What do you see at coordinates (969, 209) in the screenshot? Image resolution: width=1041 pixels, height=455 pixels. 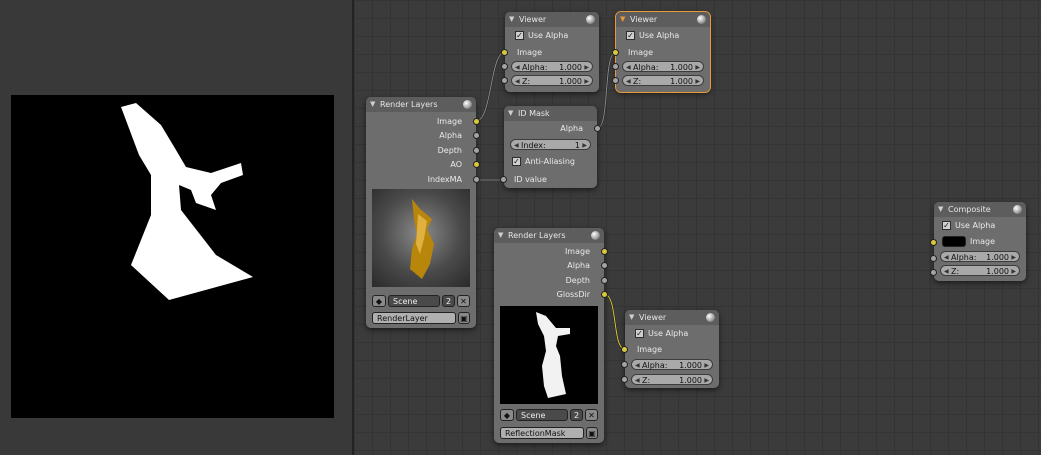 I see `node-title: Composite` at bounding box center [969, 209].